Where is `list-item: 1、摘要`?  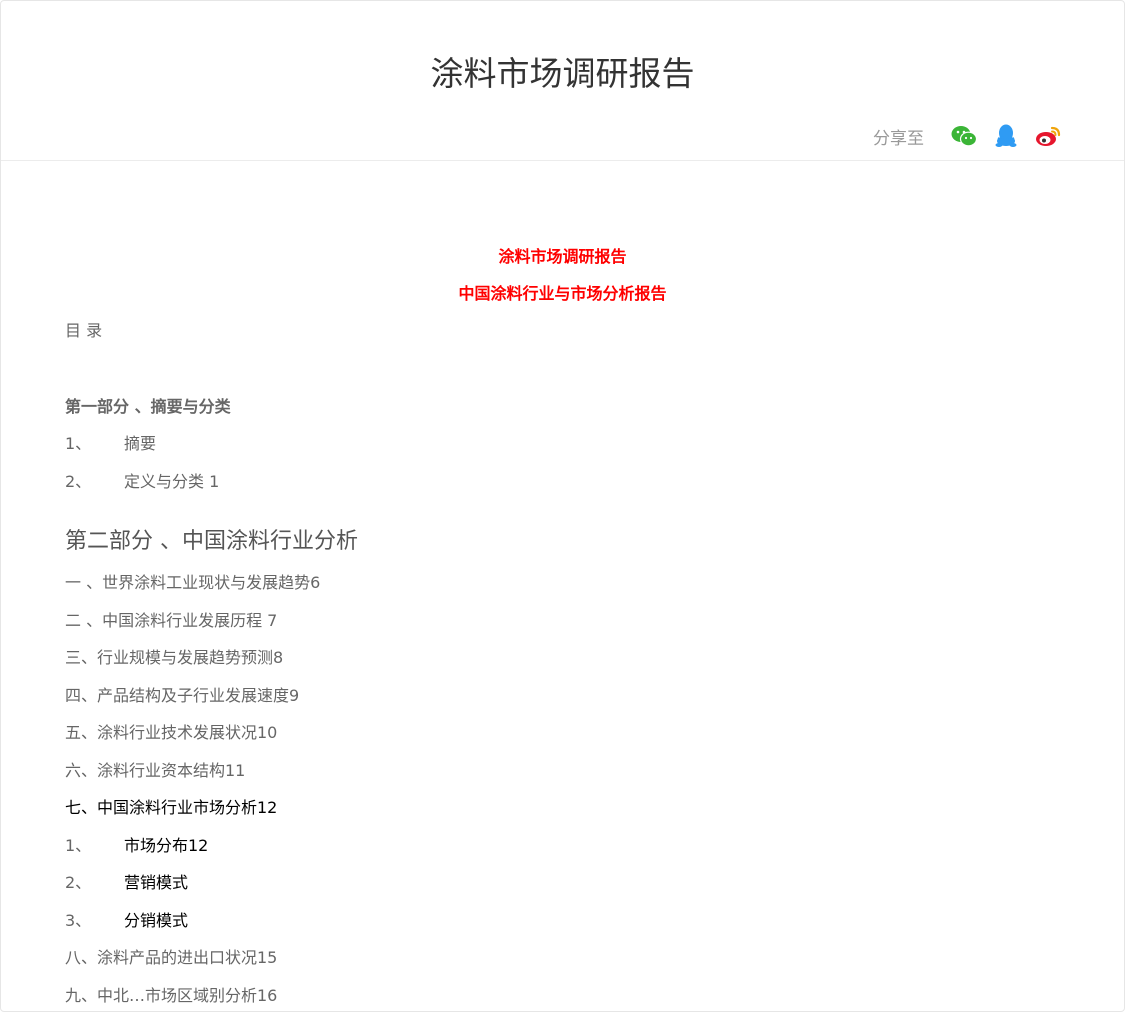 list-item: 1、摘要 is located at coordinates (564, 444).